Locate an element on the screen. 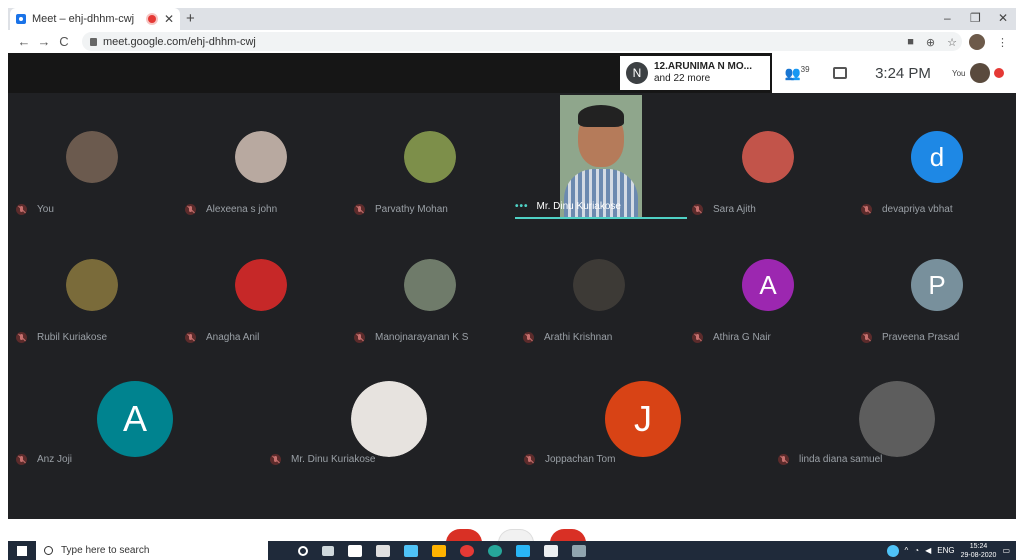 This screenshot has height=560, width=1016. tray-app-icon is located at coordinates (892, 550).